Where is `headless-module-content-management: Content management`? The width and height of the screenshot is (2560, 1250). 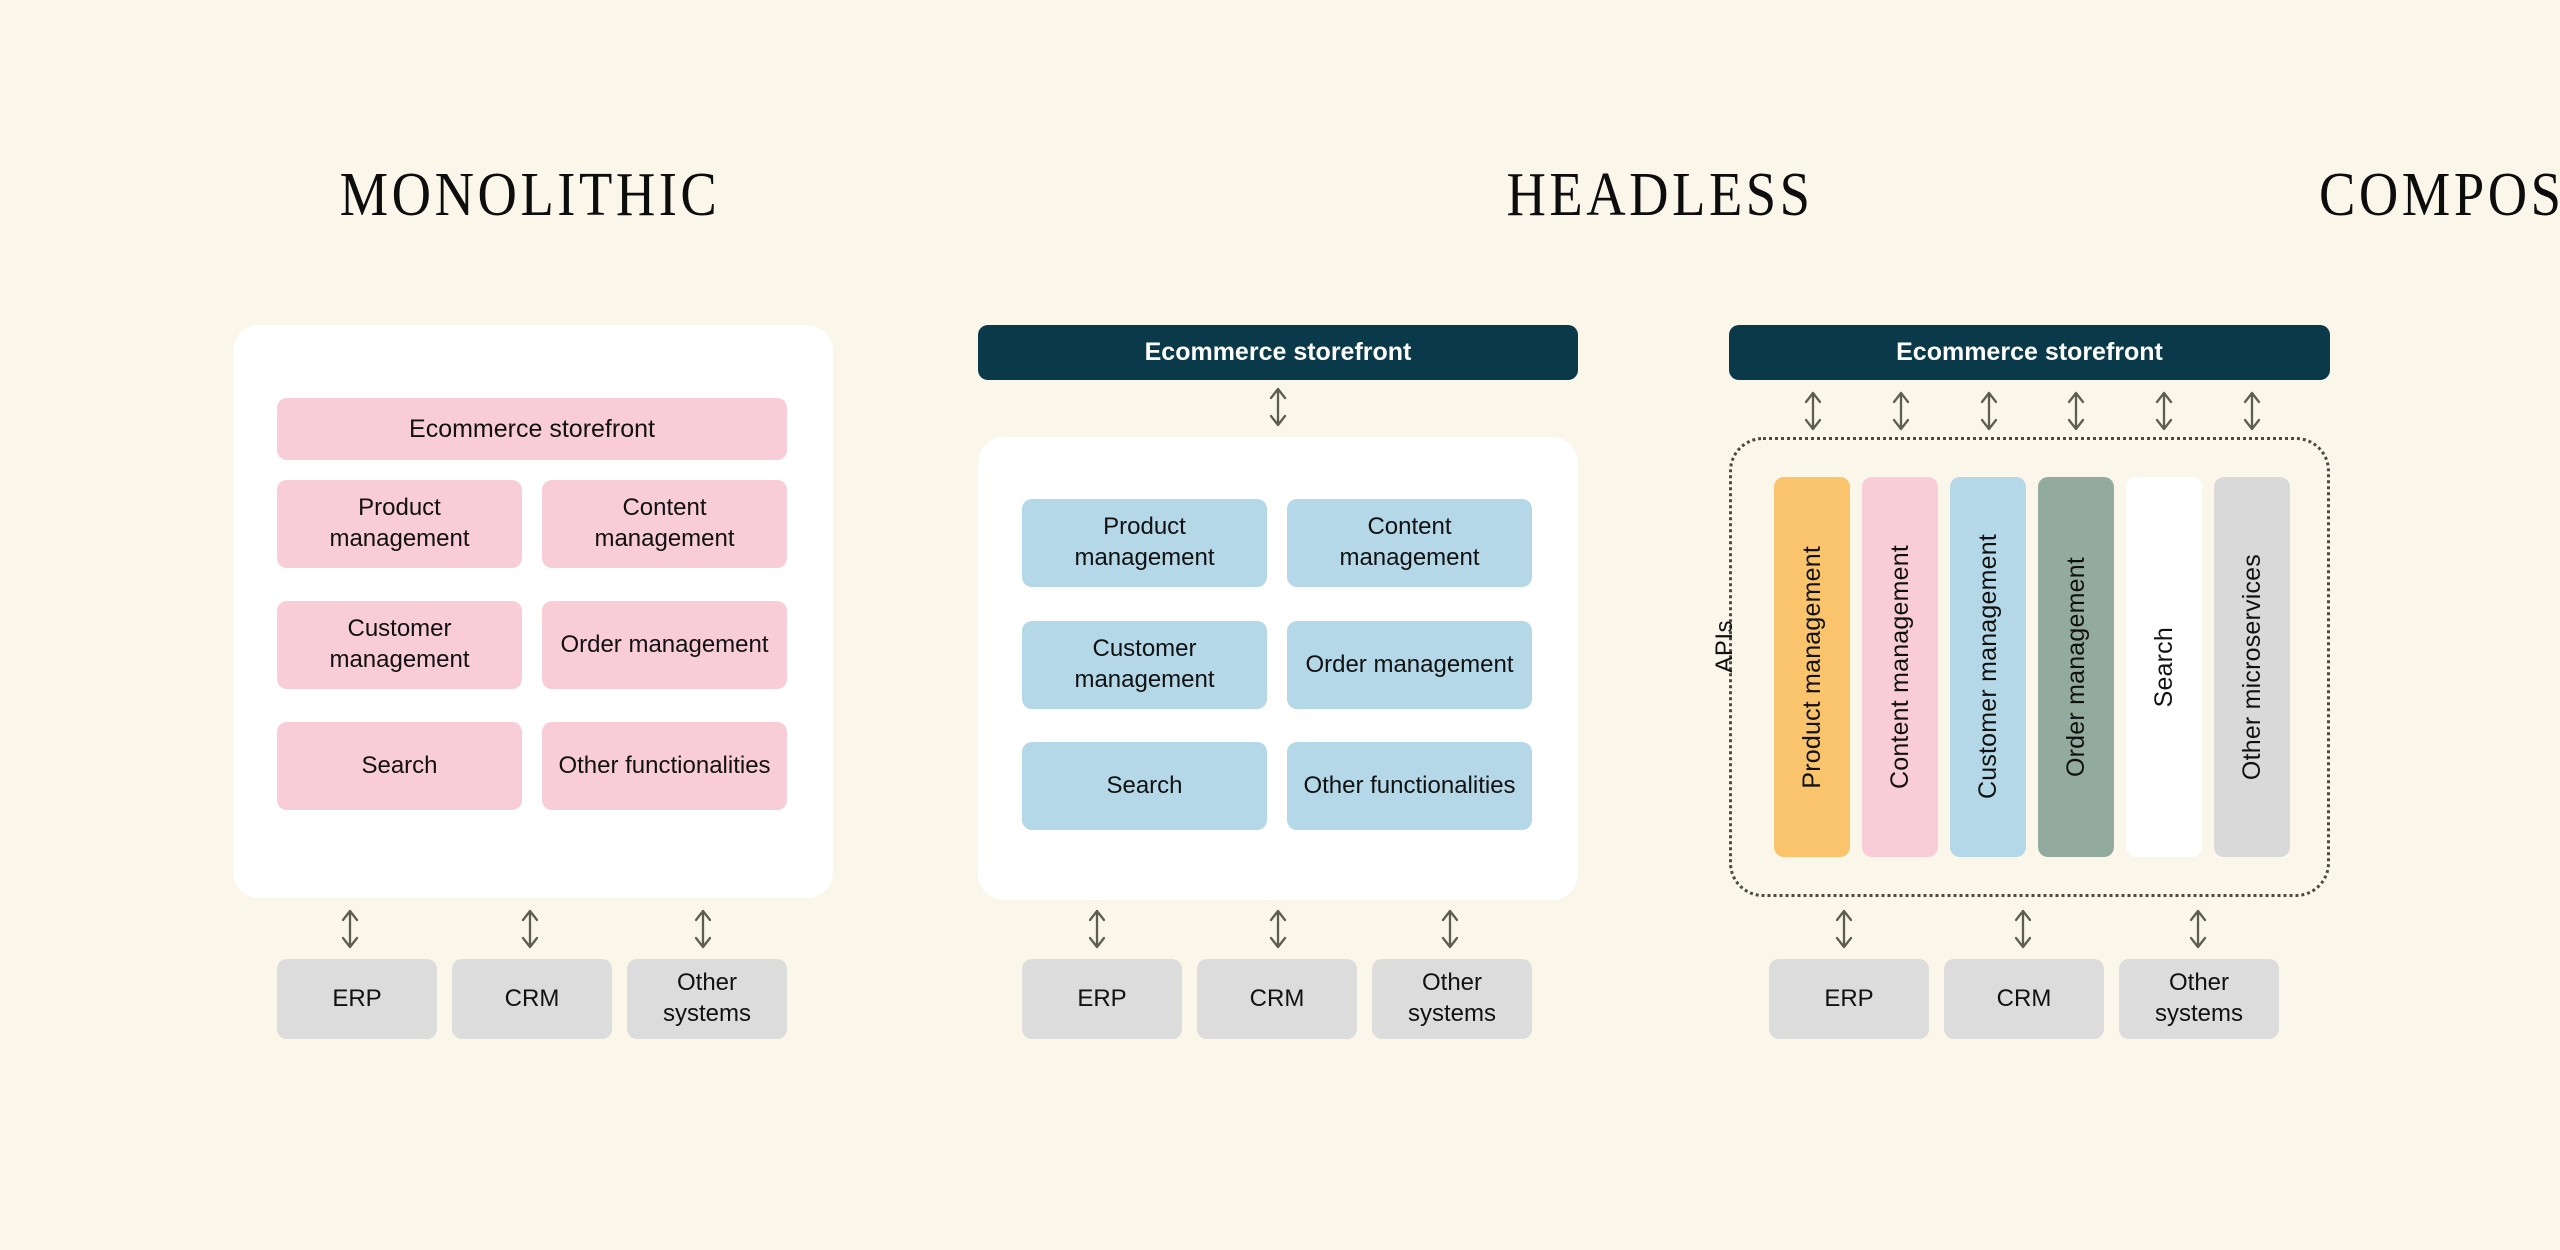
headless-module-content-management: Content management is located at coordinates (1409, 543).